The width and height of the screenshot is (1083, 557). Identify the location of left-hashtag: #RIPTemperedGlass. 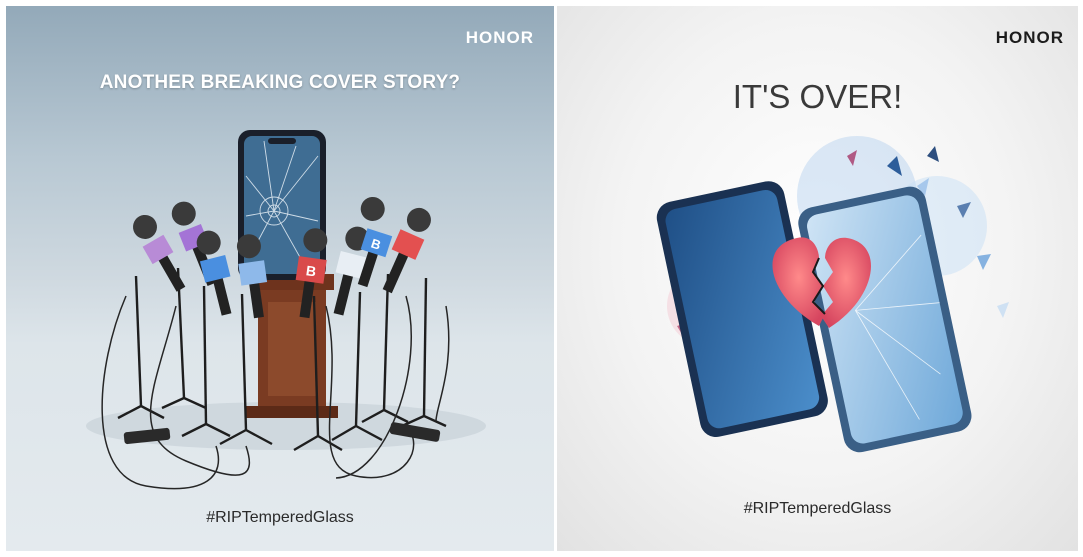
(280, 517).